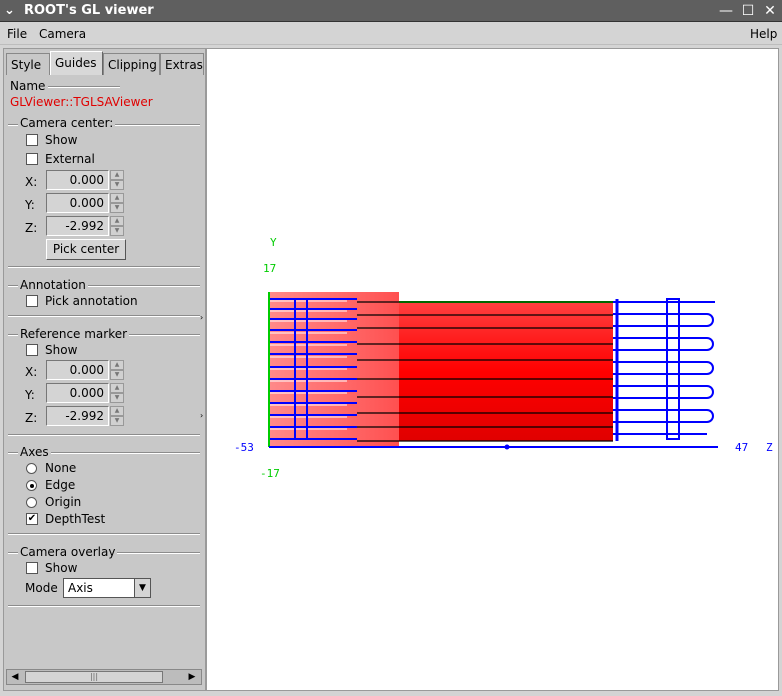 The image size is (782, 696). I want to click on menu-file: File, so click(17, 34).